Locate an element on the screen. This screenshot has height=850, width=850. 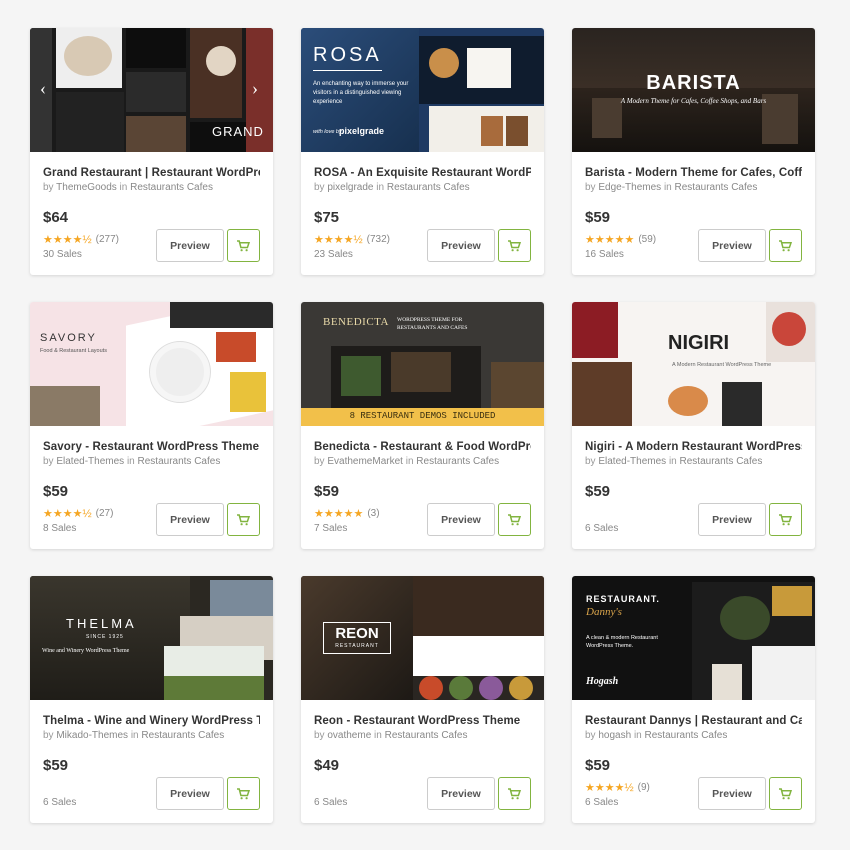
product-byline: by pixelgrade in Restaurants Cafes is located at coordinates (422, 187).